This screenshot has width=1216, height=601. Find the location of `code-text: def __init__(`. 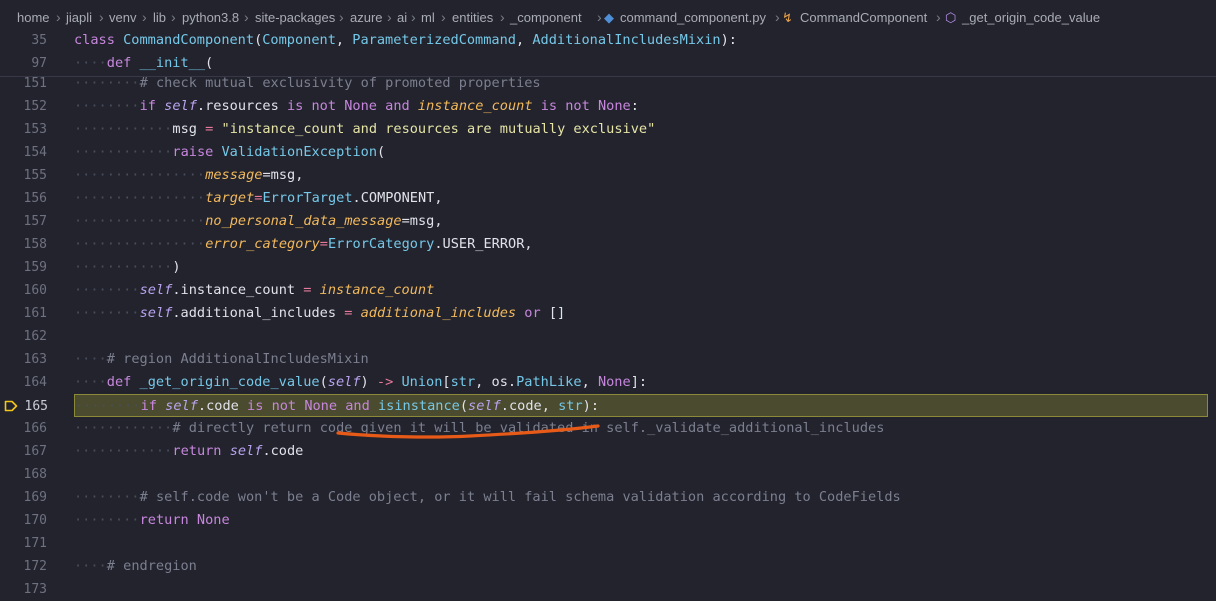

code-text: def __init__( is located at coordinates (160, 63).